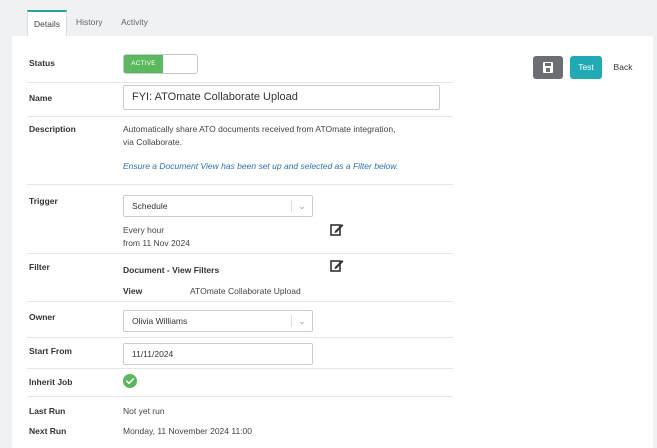 The width and height of the screenshot is (657, 448). What do you see at coordinates (187, 431) in the screenshot?
I see `next-run-value: Monday, 11 November 2024 11:00` at bounding box center [187, 431].